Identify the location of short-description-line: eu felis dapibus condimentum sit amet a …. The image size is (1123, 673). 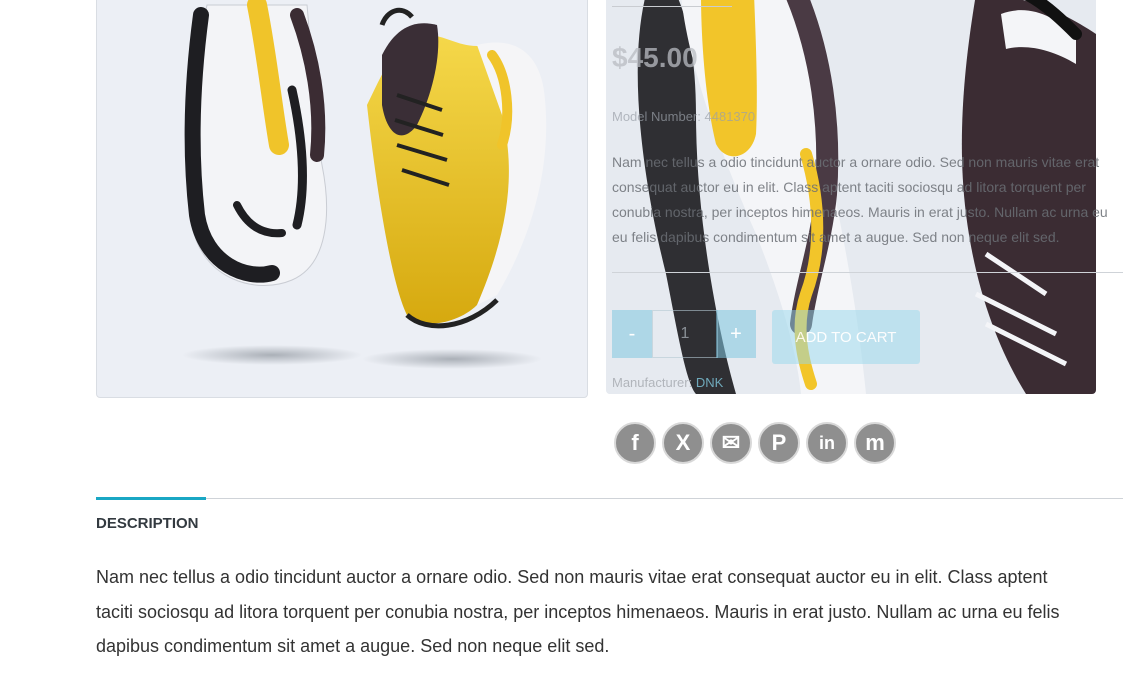
(836, 237).